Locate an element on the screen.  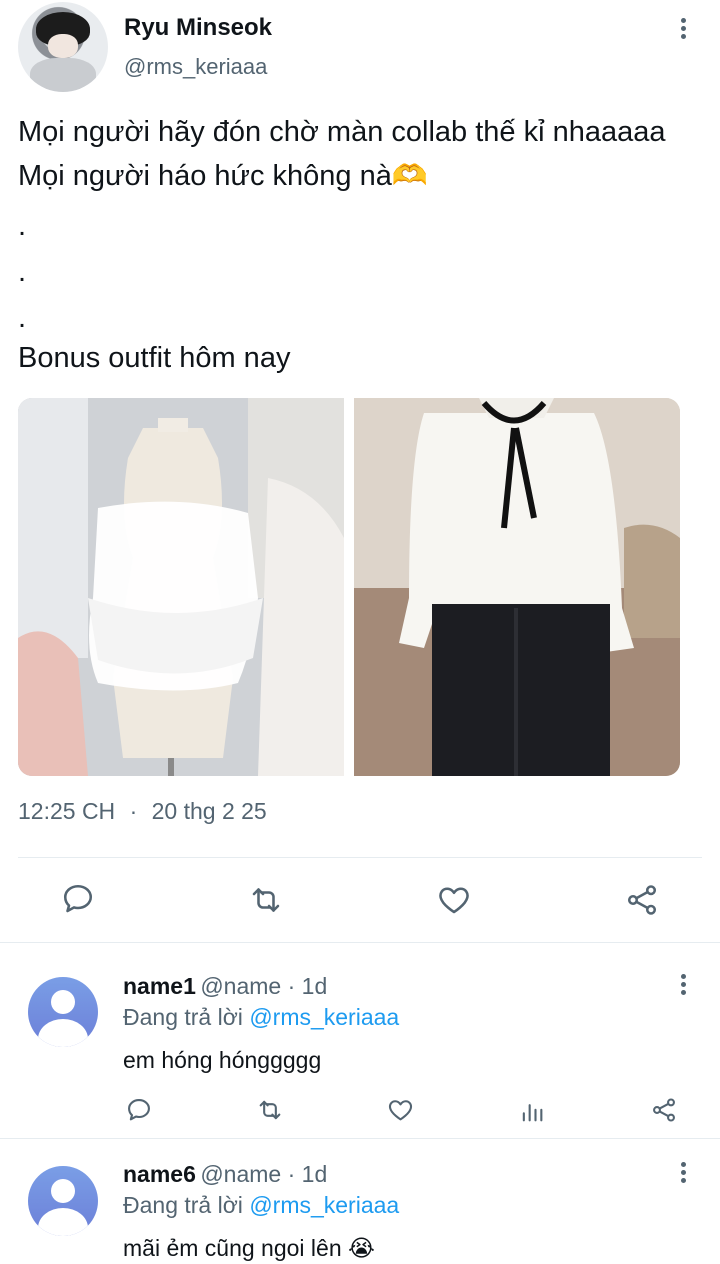
reply-header: name6 @name · 1d is located at coordinates (225, 1174).